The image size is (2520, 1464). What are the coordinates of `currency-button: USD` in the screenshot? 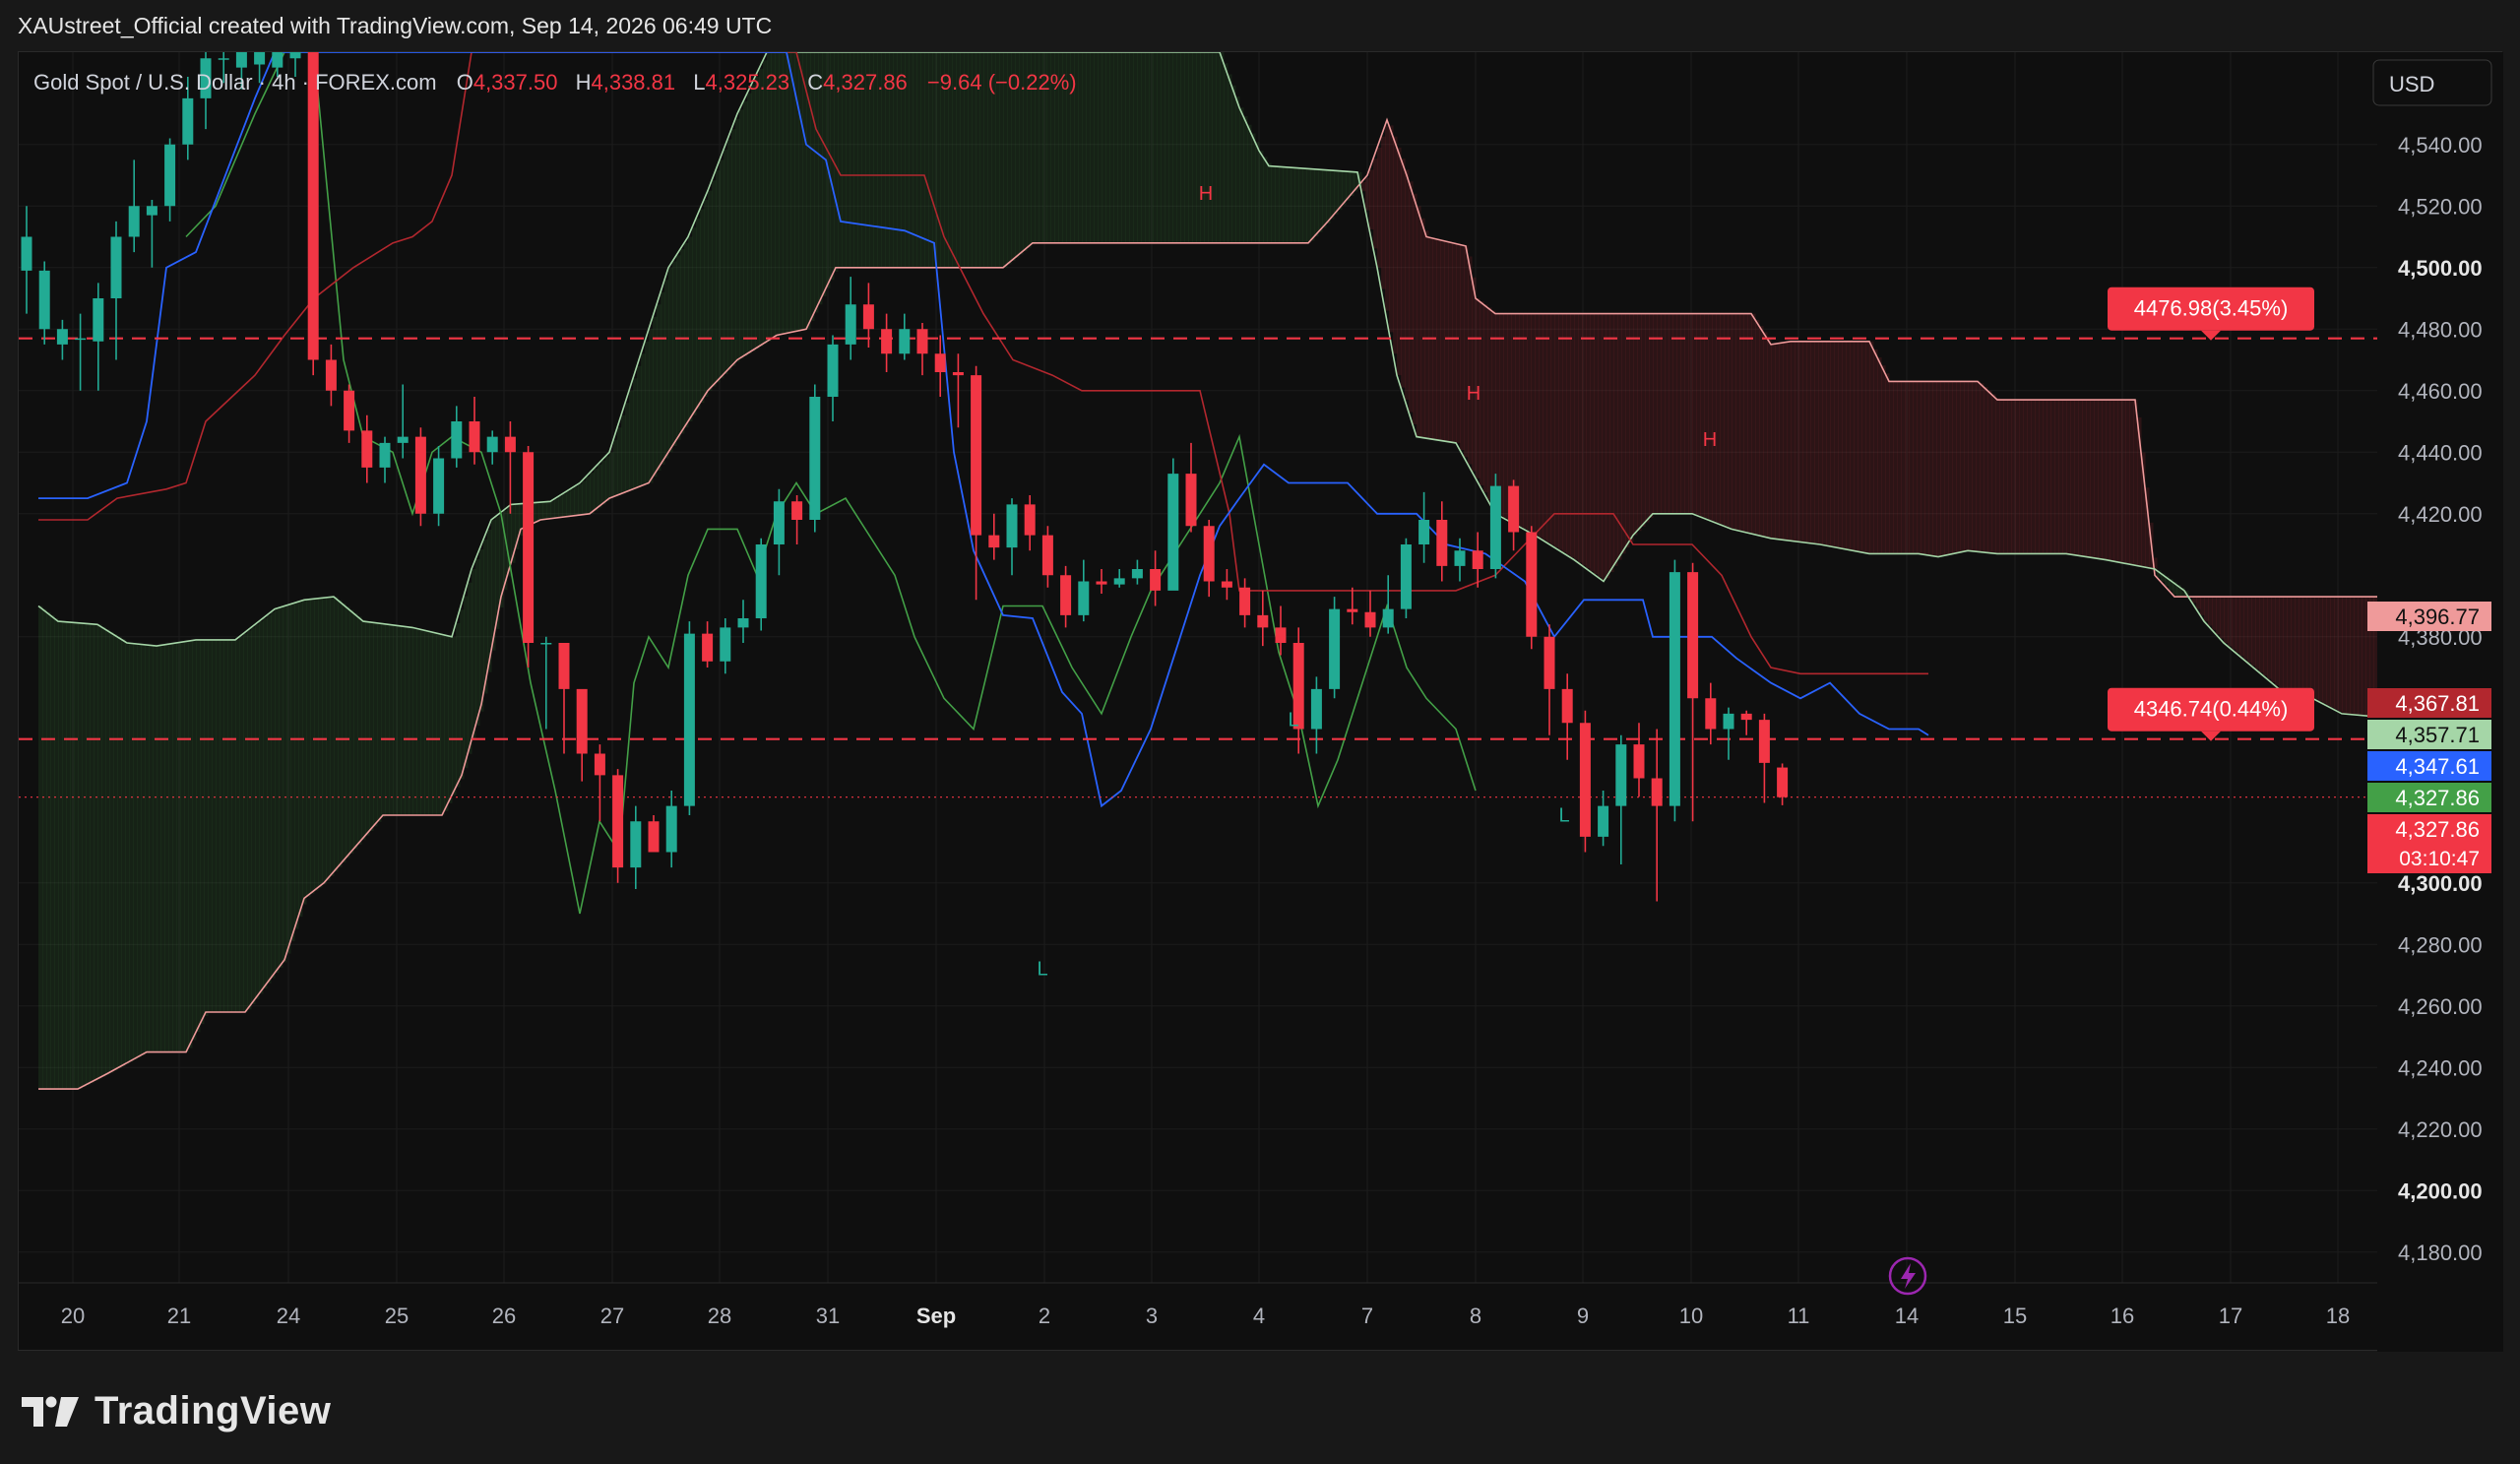 It's located at (2432, 83).